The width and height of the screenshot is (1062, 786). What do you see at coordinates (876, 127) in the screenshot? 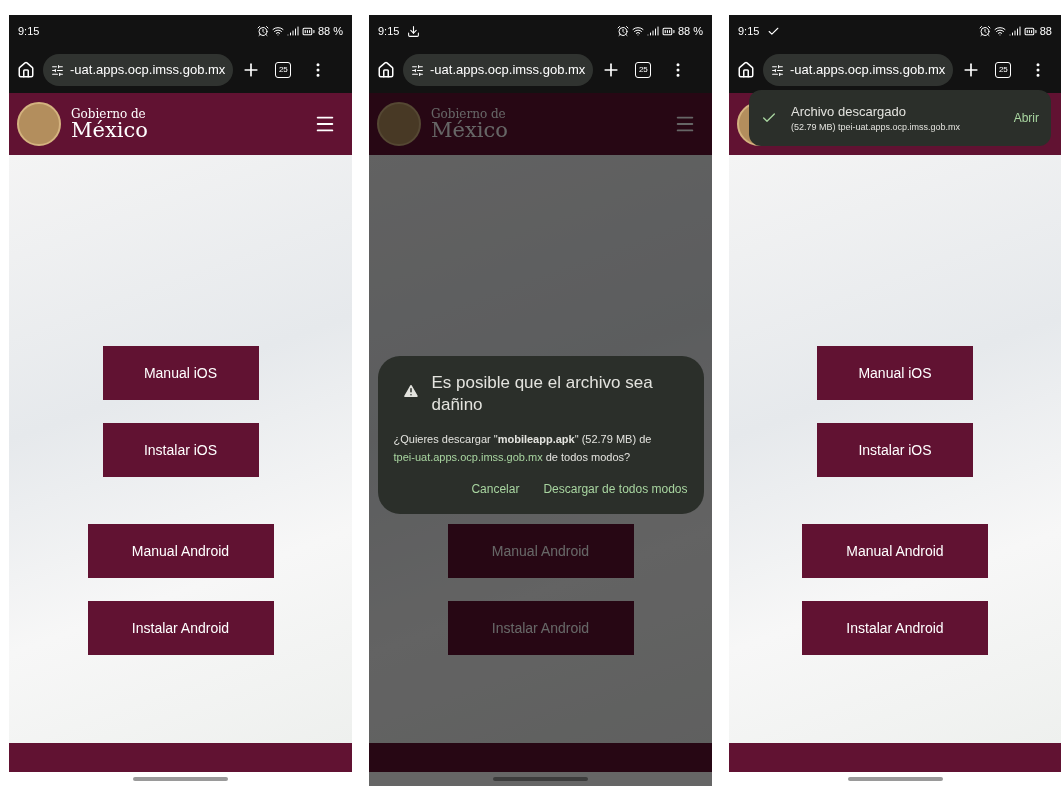
I see `toast-detail: (52.79 MB) tpei-uat.apps.ocp.imss.gob.mx` at bounding box center [876, 127].